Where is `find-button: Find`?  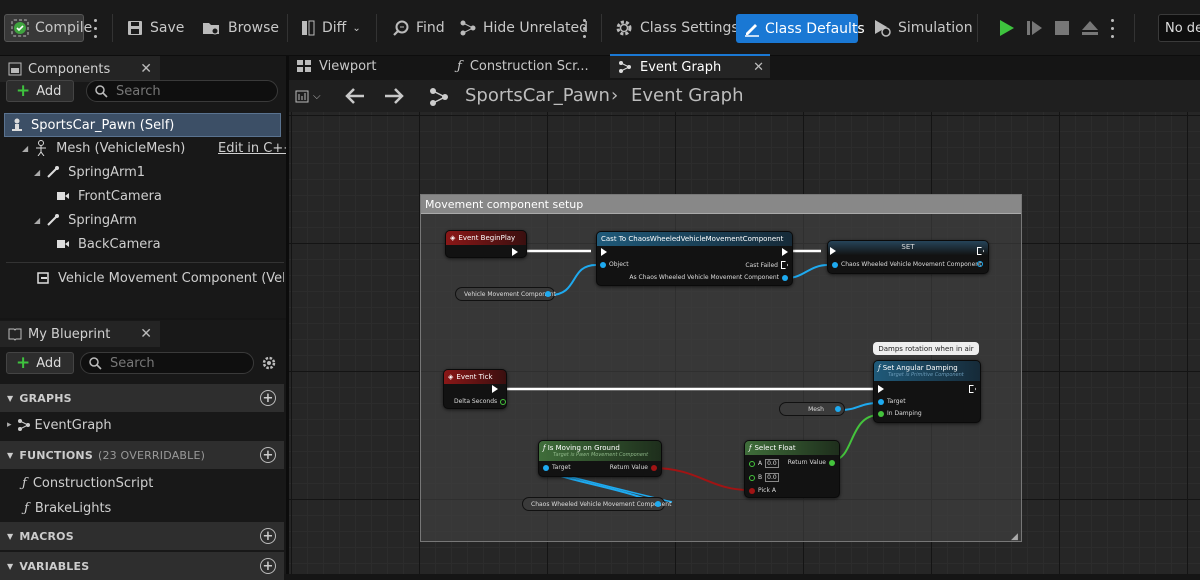
find-button: Find is located at coordinates (418, 28).